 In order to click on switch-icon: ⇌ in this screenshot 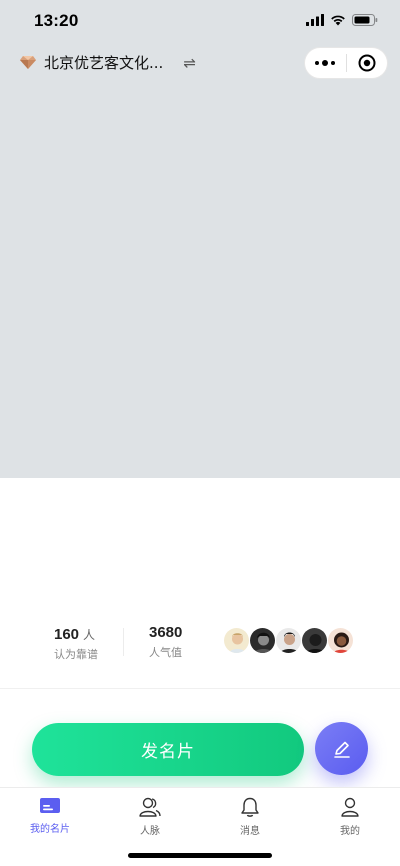, I will do `click(189, 63)`.